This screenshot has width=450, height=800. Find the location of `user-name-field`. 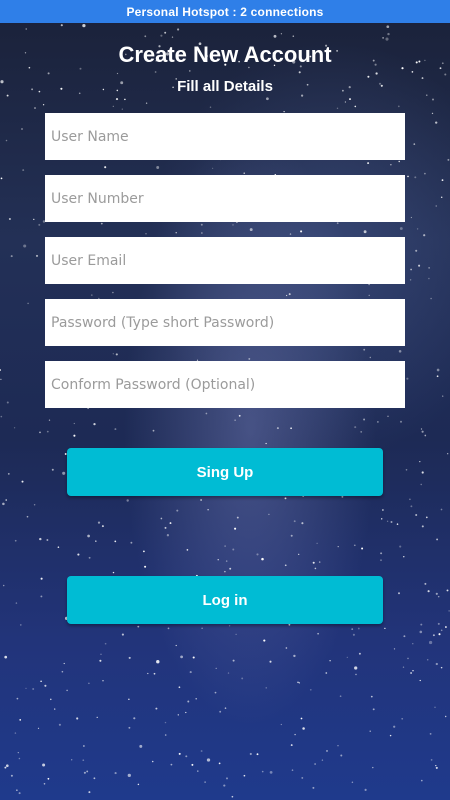

user-name-field is located at coordinates (225, 136).